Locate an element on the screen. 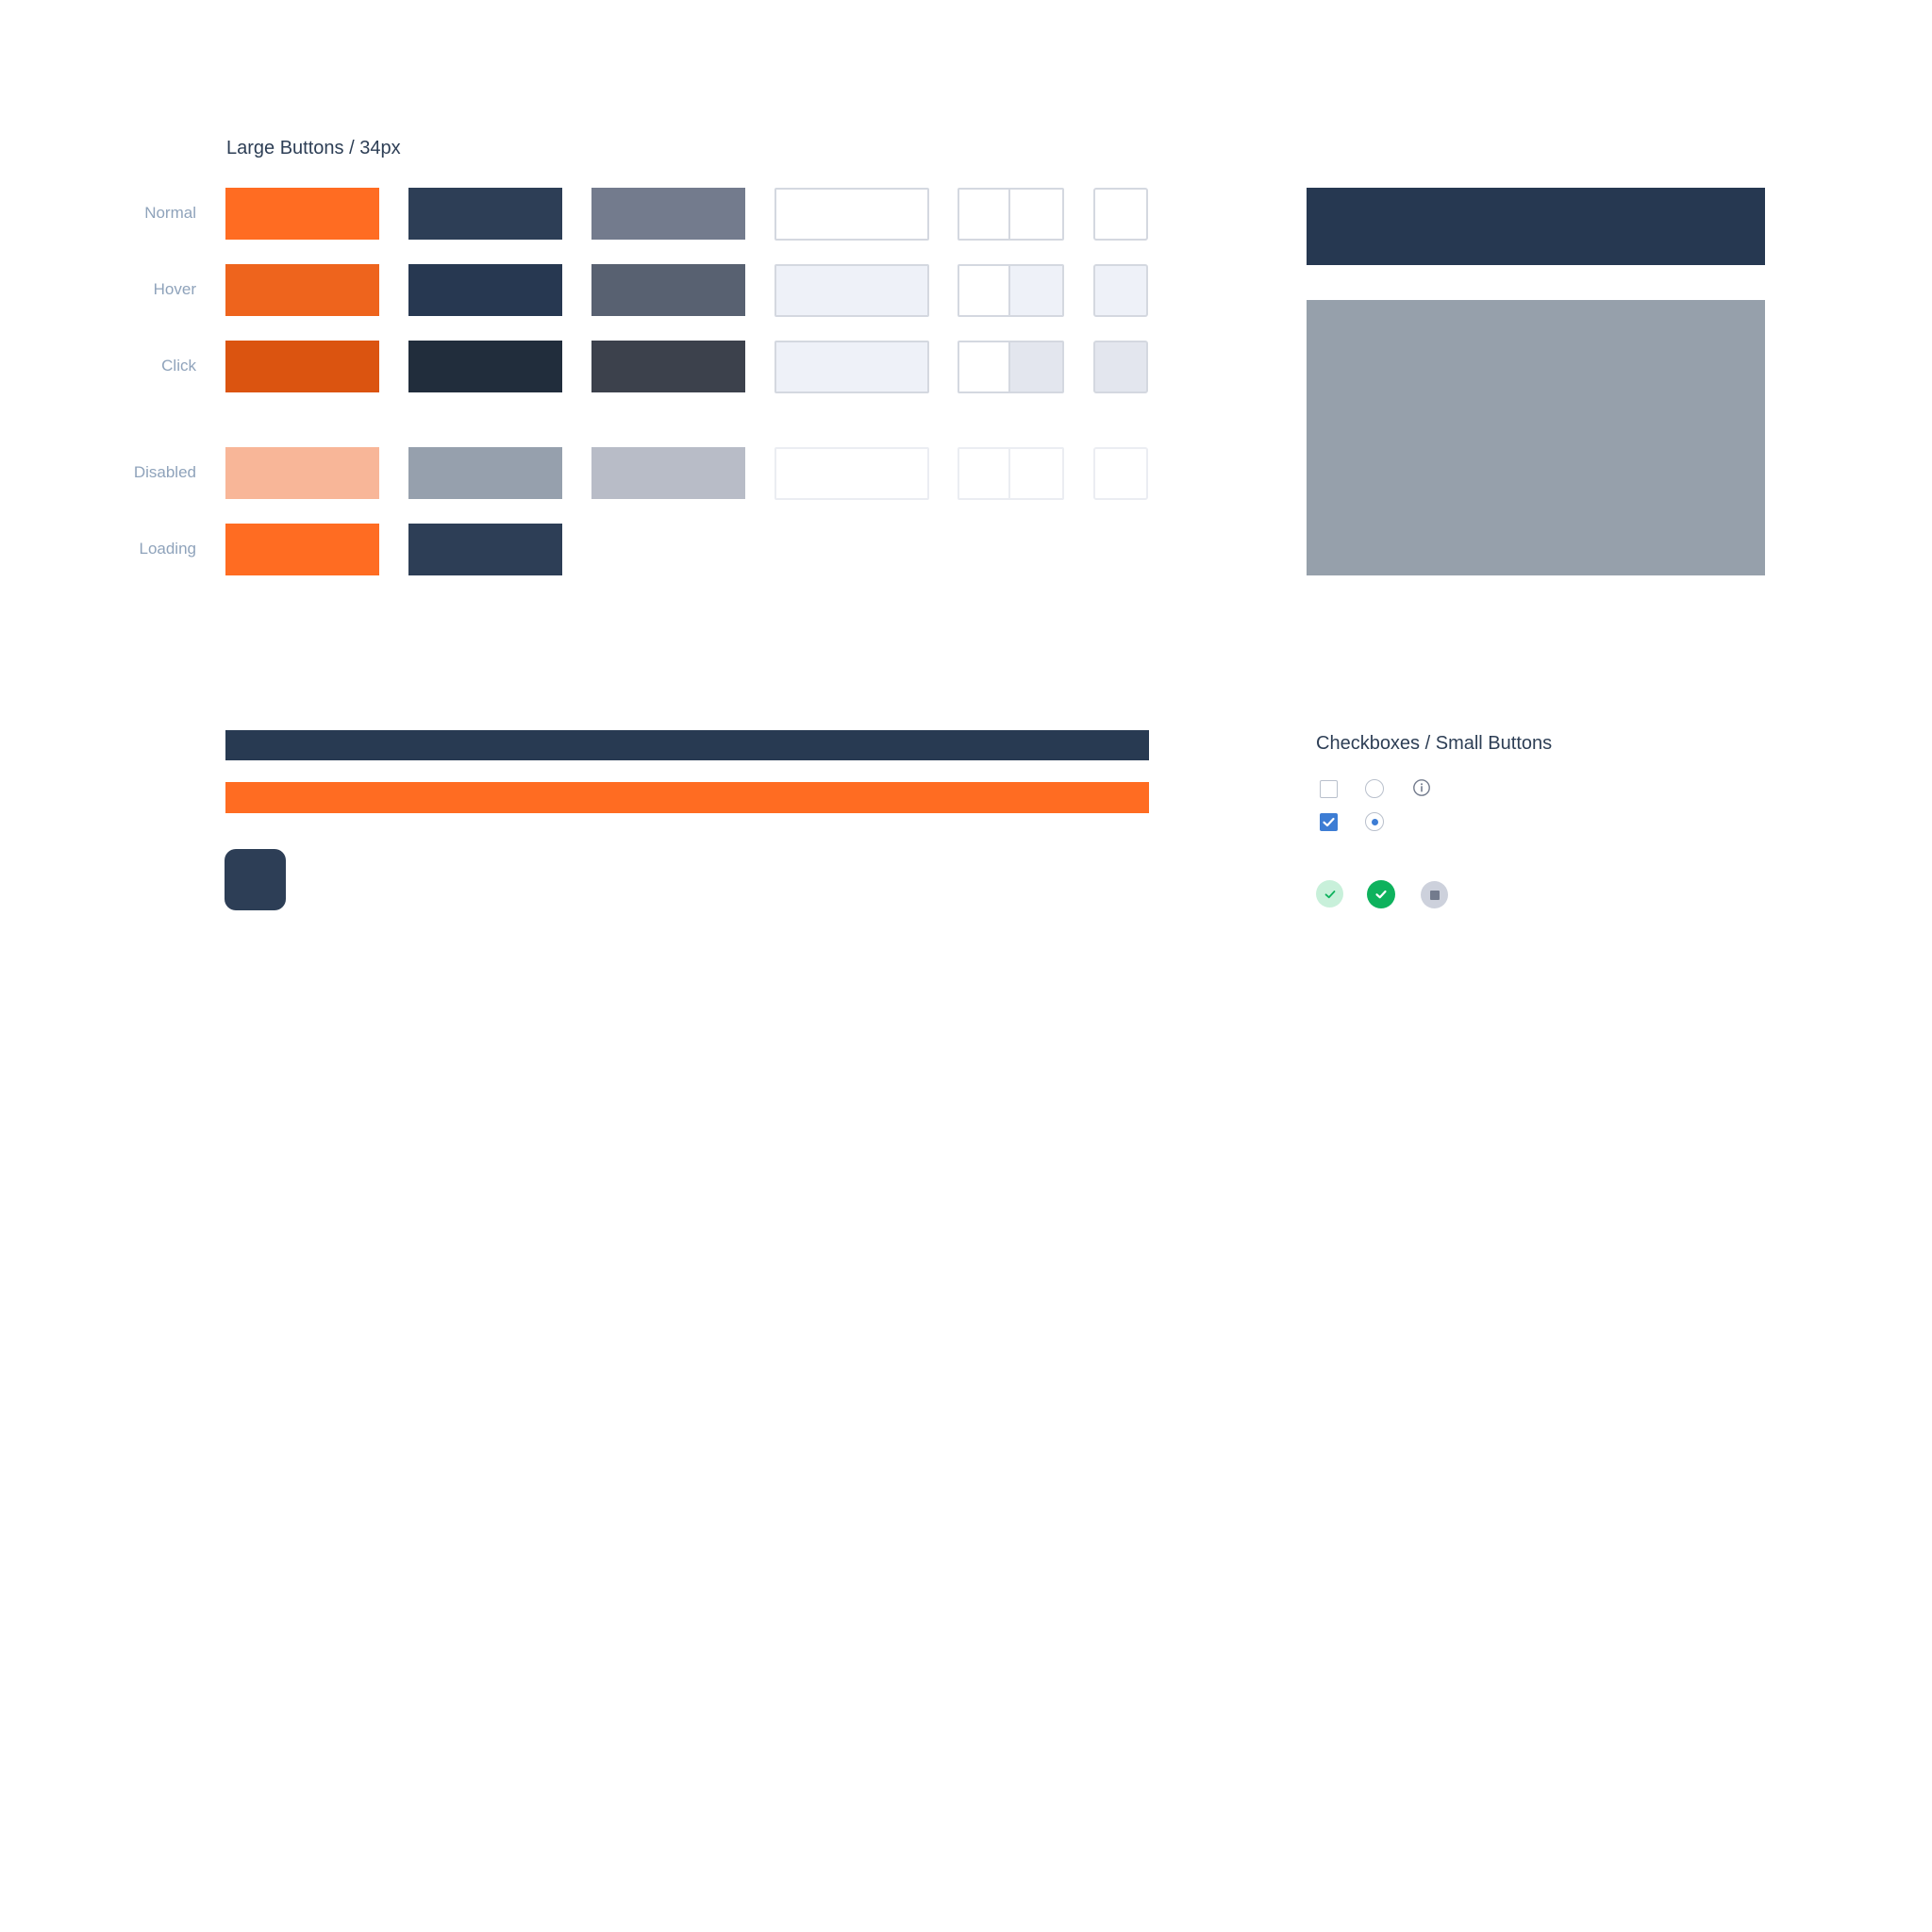  checkbox-checked-icon is located at coordinates (1329, 822).